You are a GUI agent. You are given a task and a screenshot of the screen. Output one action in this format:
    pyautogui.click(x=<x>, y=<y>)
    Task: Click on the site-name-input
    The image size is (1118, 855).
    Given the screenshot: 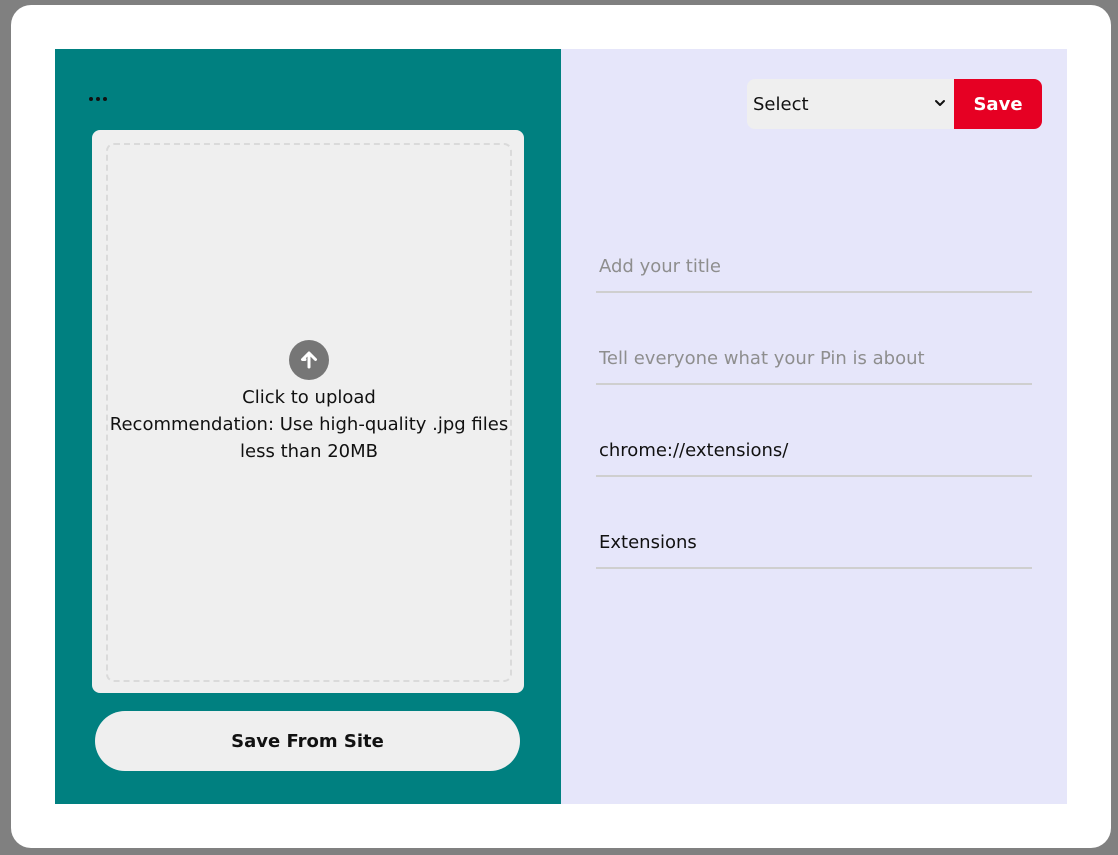 What is the action you would take?
    pyautogui.click(x=814, y=542)
    